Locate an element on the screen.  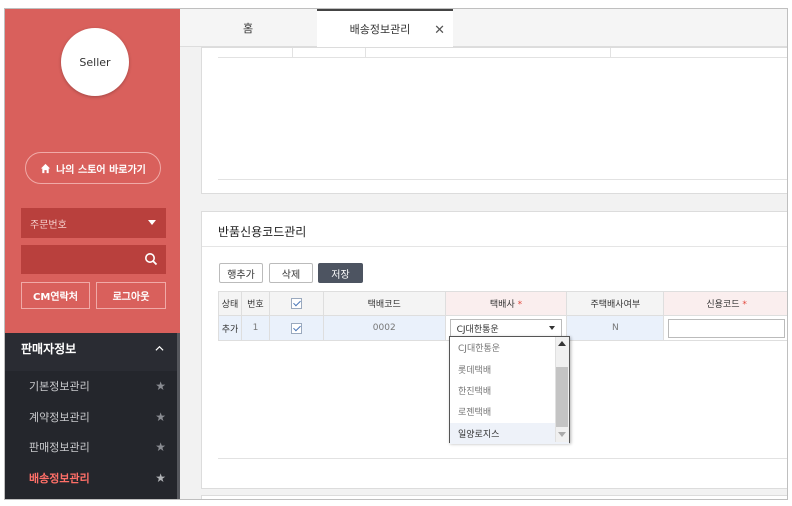
next-panel-edge is located at coordinates (494, 497).